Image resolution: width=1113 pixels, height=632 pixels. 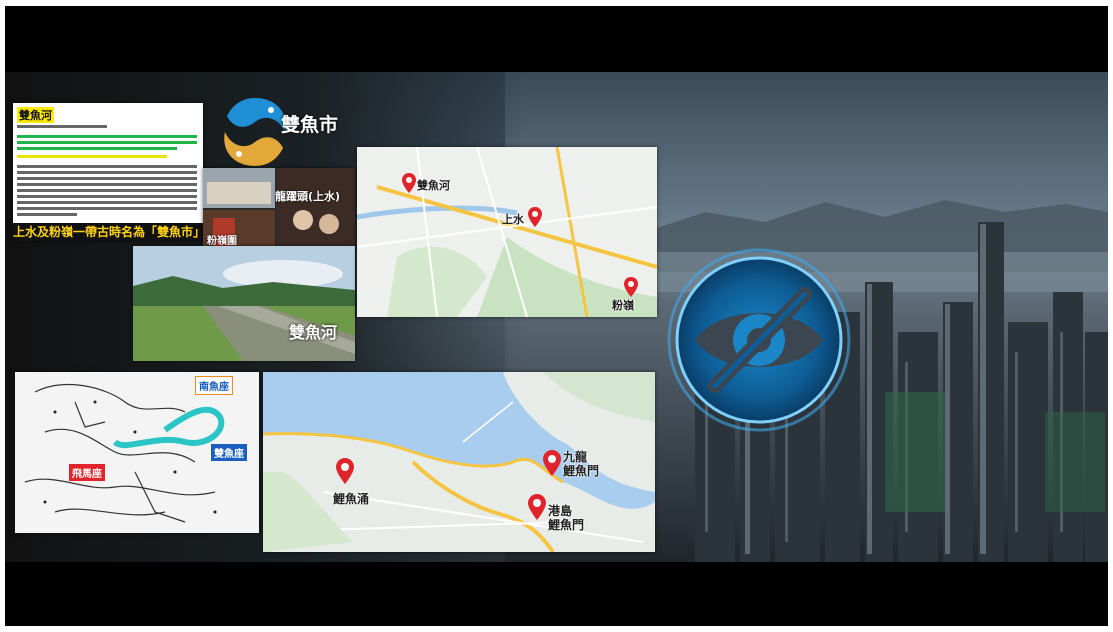 I want to click on river-photo: 雙魚河, so click(x=244, y=303).